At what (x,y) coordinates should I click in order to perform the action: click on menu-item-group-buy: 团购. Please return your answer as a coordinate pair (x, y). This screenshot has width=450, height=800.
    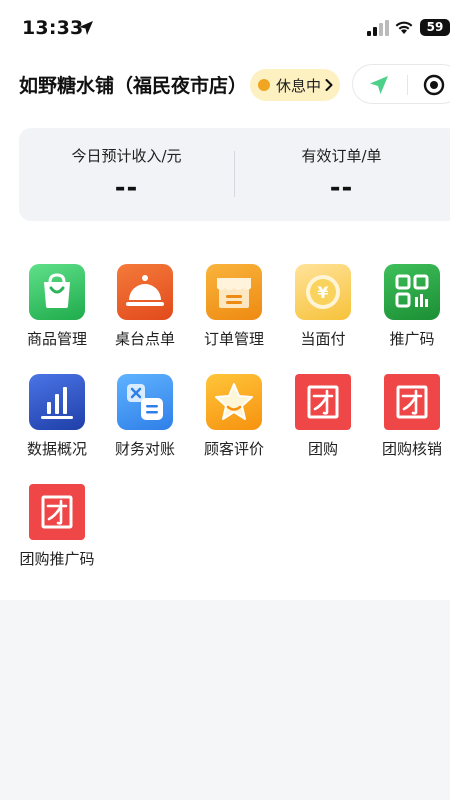
    Looking at the image, I should click on (323, 416).